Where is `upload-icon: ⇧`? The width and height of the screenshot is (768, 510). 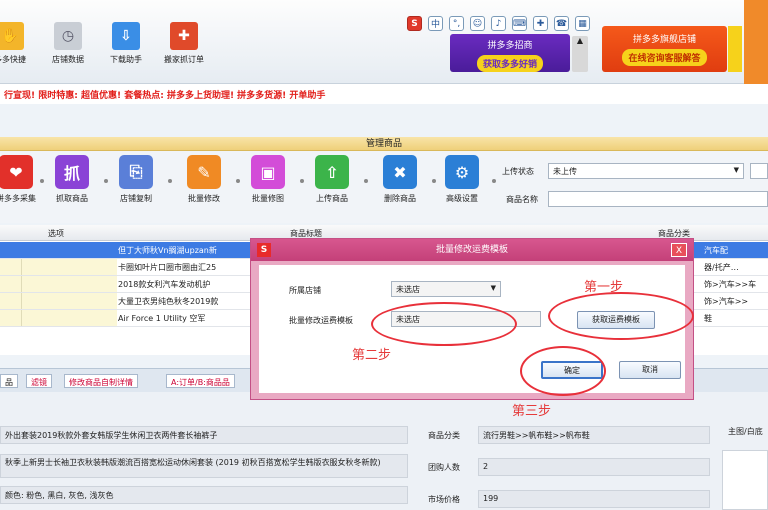
upload-icon: ⇧ is located at coordinates (332, 172).